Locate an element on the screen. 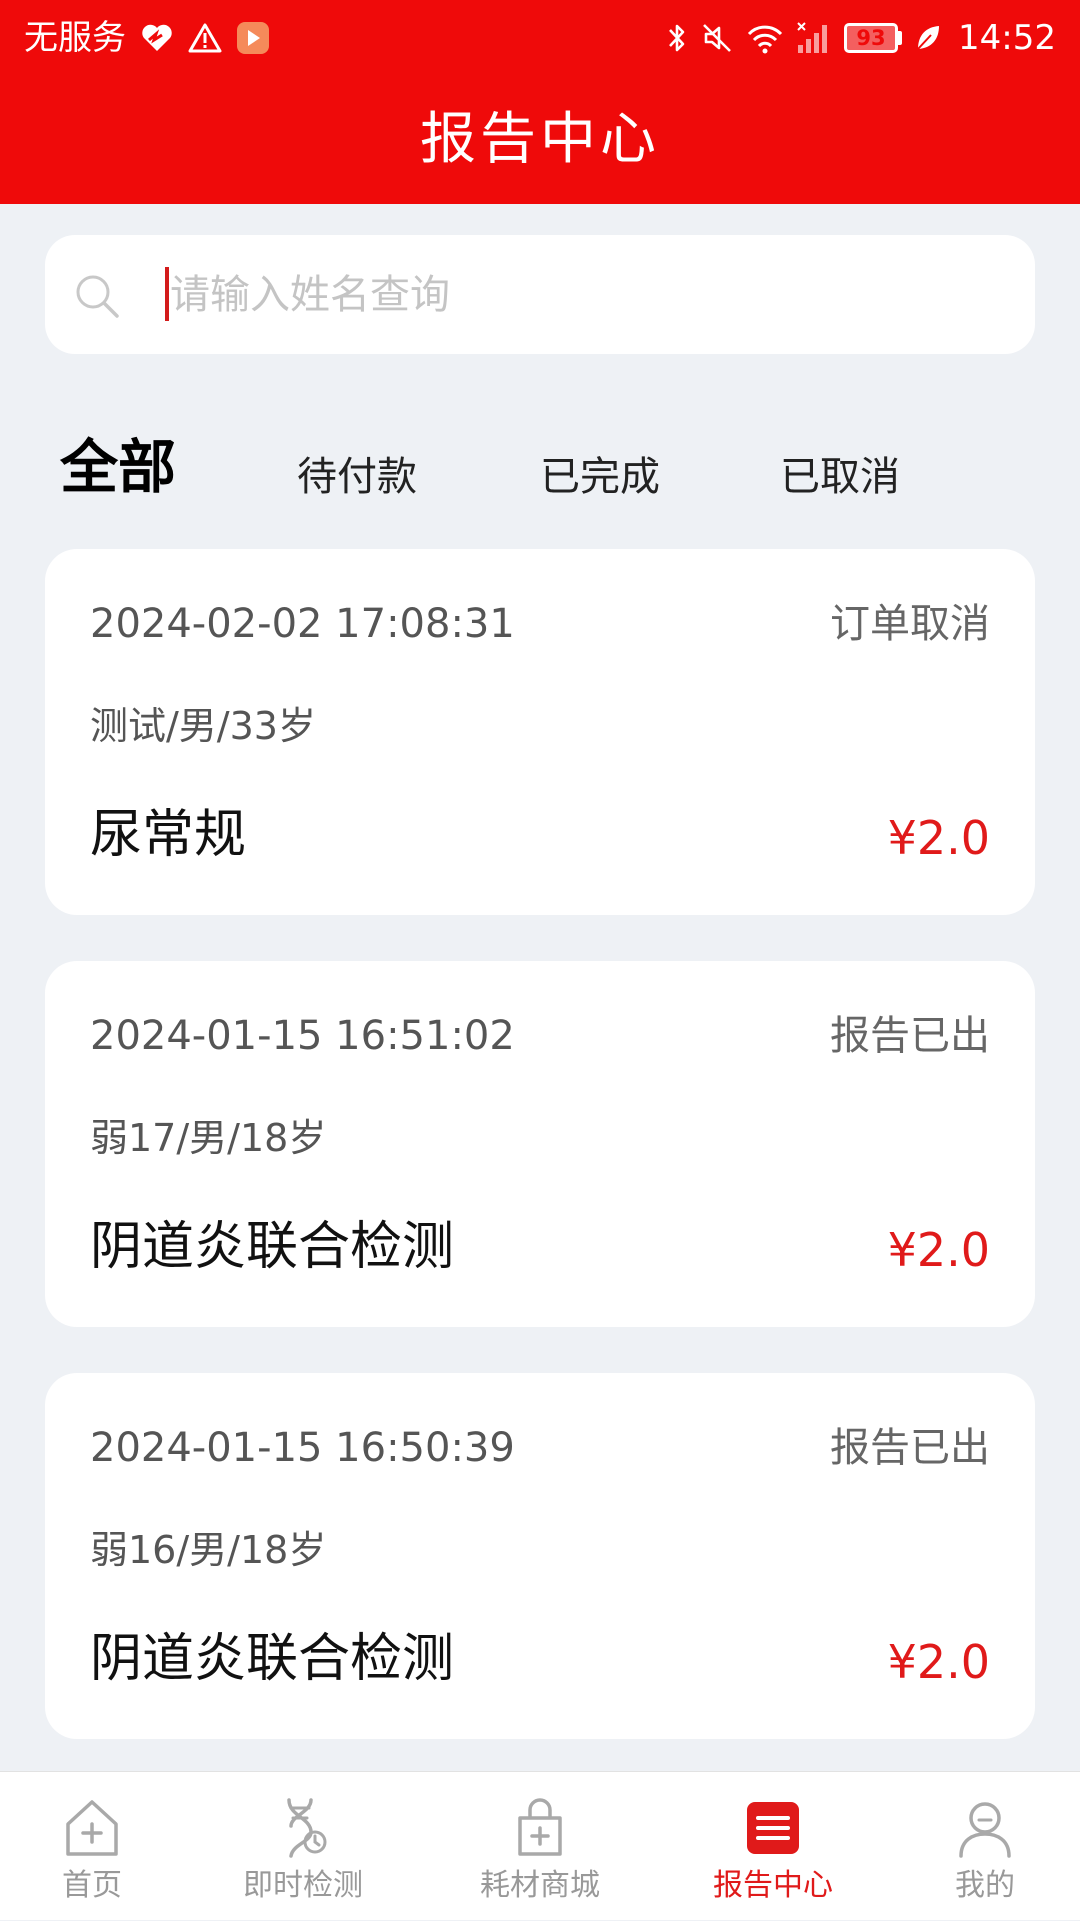 Image resolution: width=1080 pixels, height=1921 pixels. clock-time: 14:52 is located at coordinates (1007, 38).